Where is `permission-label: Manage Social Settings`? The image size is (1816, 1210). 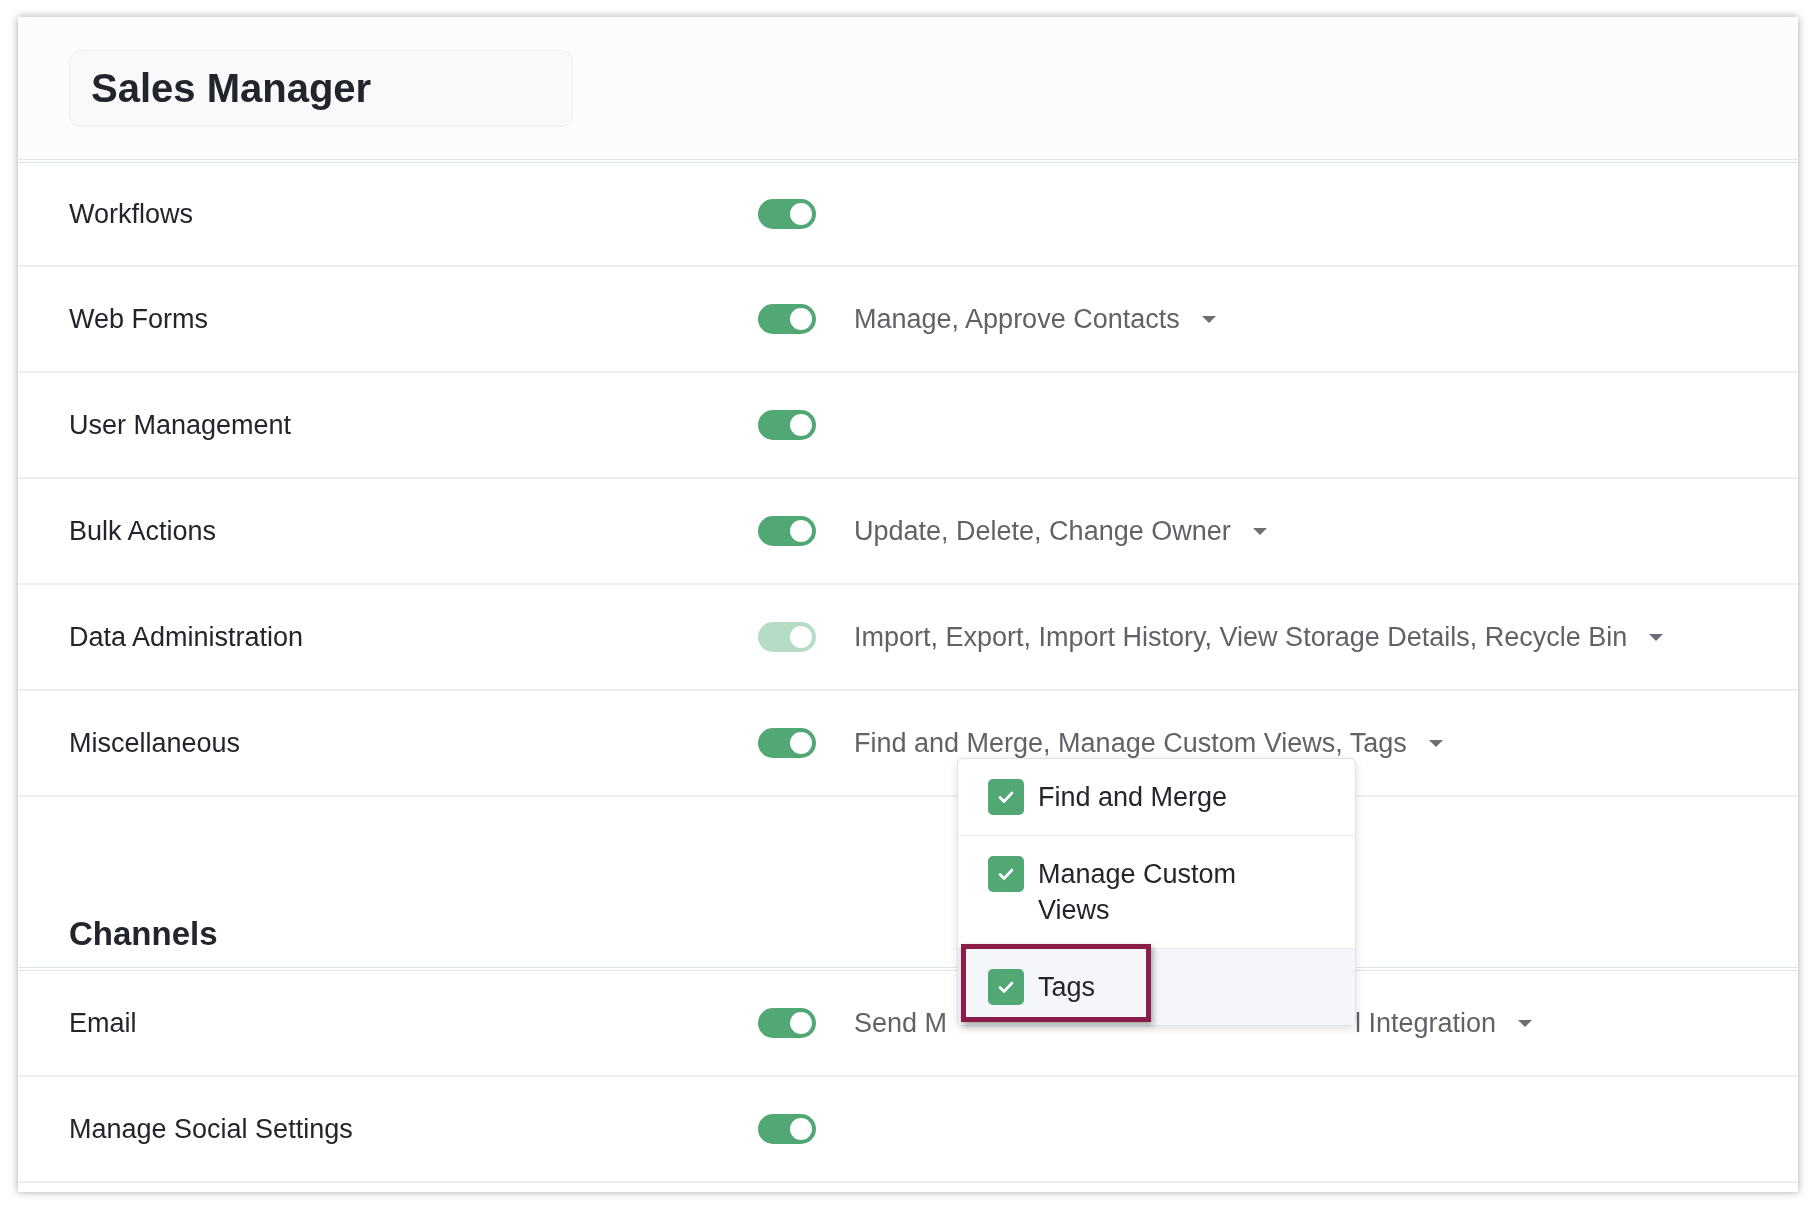
permission-label: Manage Social Settings is located at coordinates (211, 1129).